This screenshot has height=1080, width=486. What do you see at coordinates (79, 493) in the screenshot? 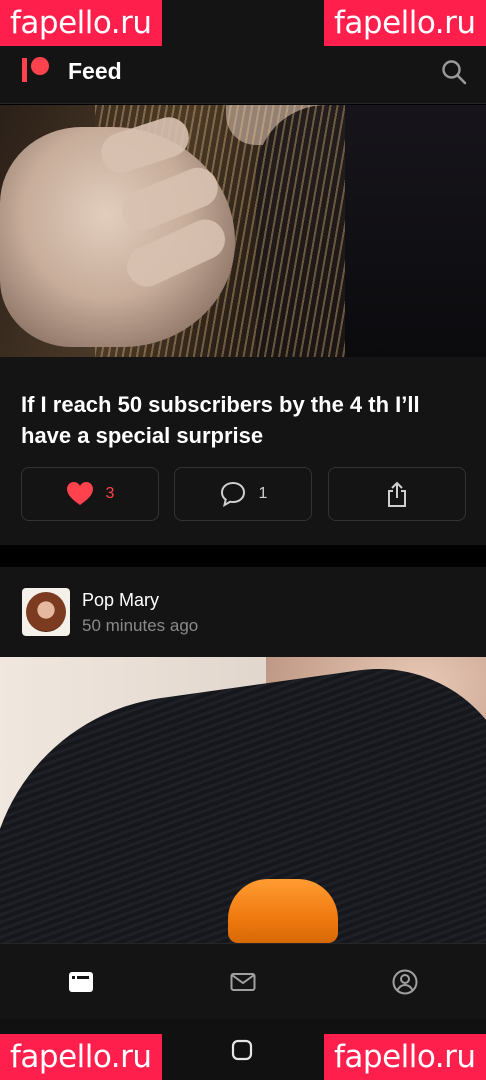
I see `heart-icon` at bounding box center [79, 493].